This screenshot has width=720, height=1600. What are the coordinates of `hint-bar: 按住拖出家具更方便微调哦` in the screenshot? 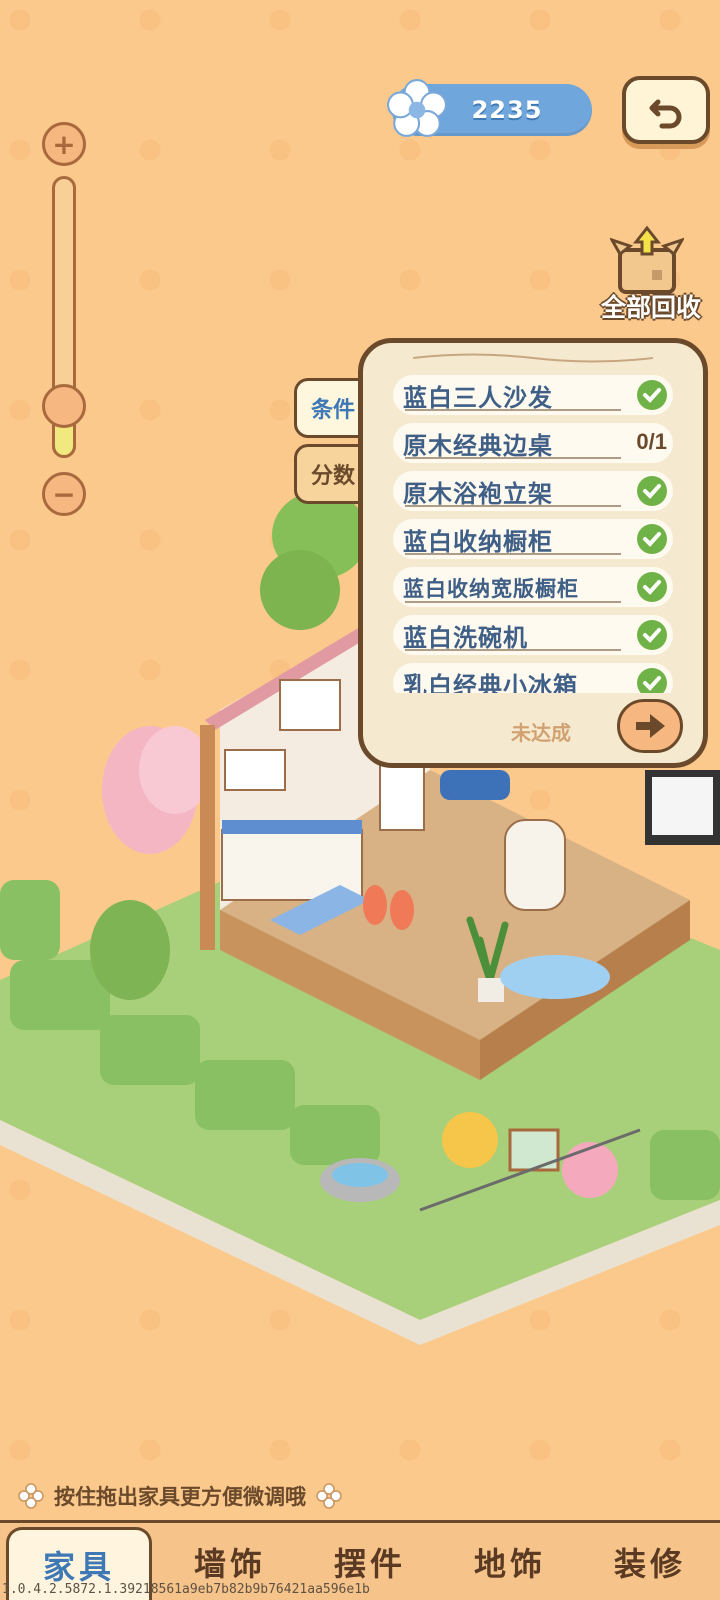 It's located at (180, 1496).